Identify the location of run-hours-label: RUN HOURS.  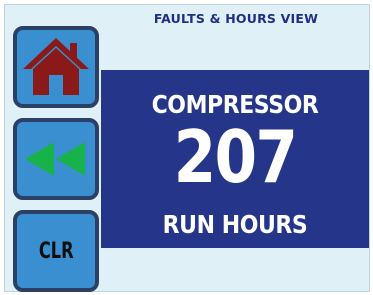
(235, 224).